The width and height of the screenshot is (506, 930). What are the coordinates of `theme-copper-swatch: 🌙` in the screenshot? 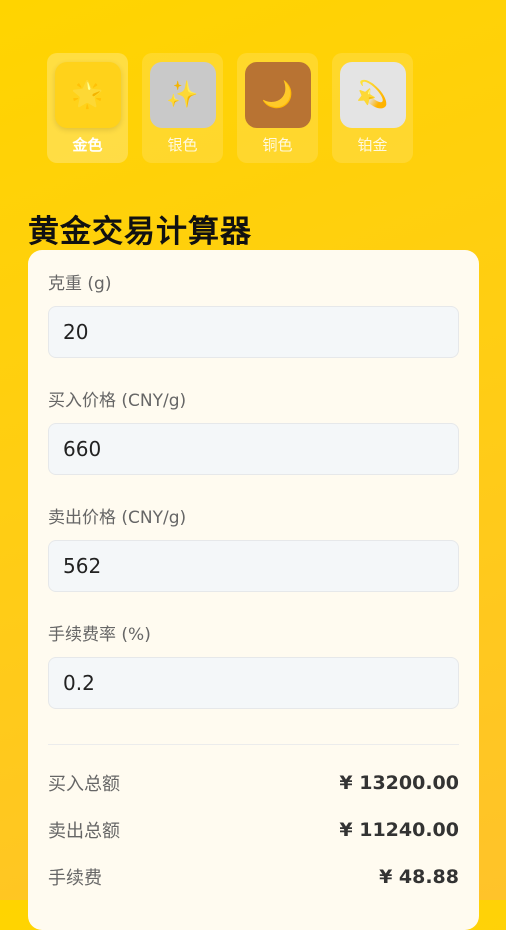 It's located at (277, 95).